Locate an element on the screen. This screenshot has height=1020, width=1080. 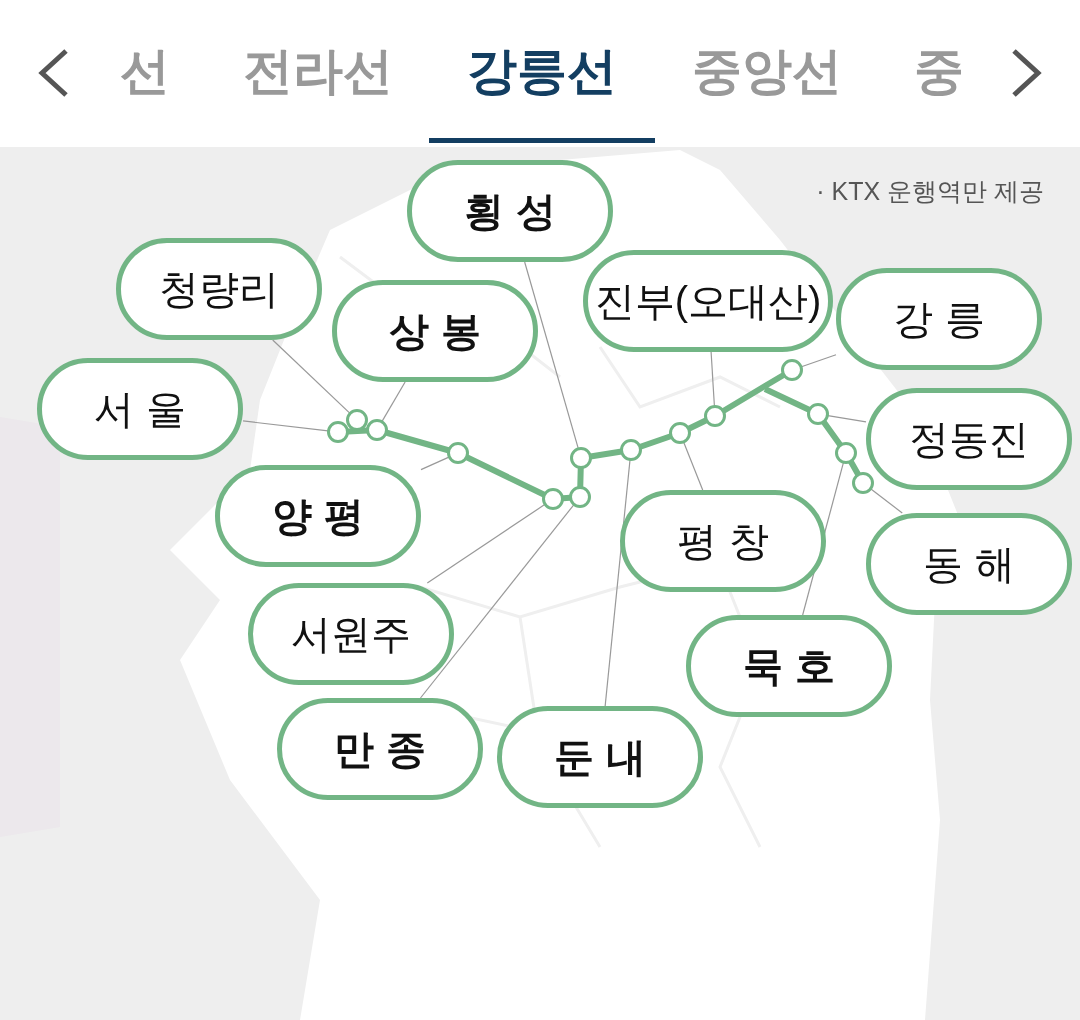
station-label: 상 봉 is located at coordinates (435, 331).